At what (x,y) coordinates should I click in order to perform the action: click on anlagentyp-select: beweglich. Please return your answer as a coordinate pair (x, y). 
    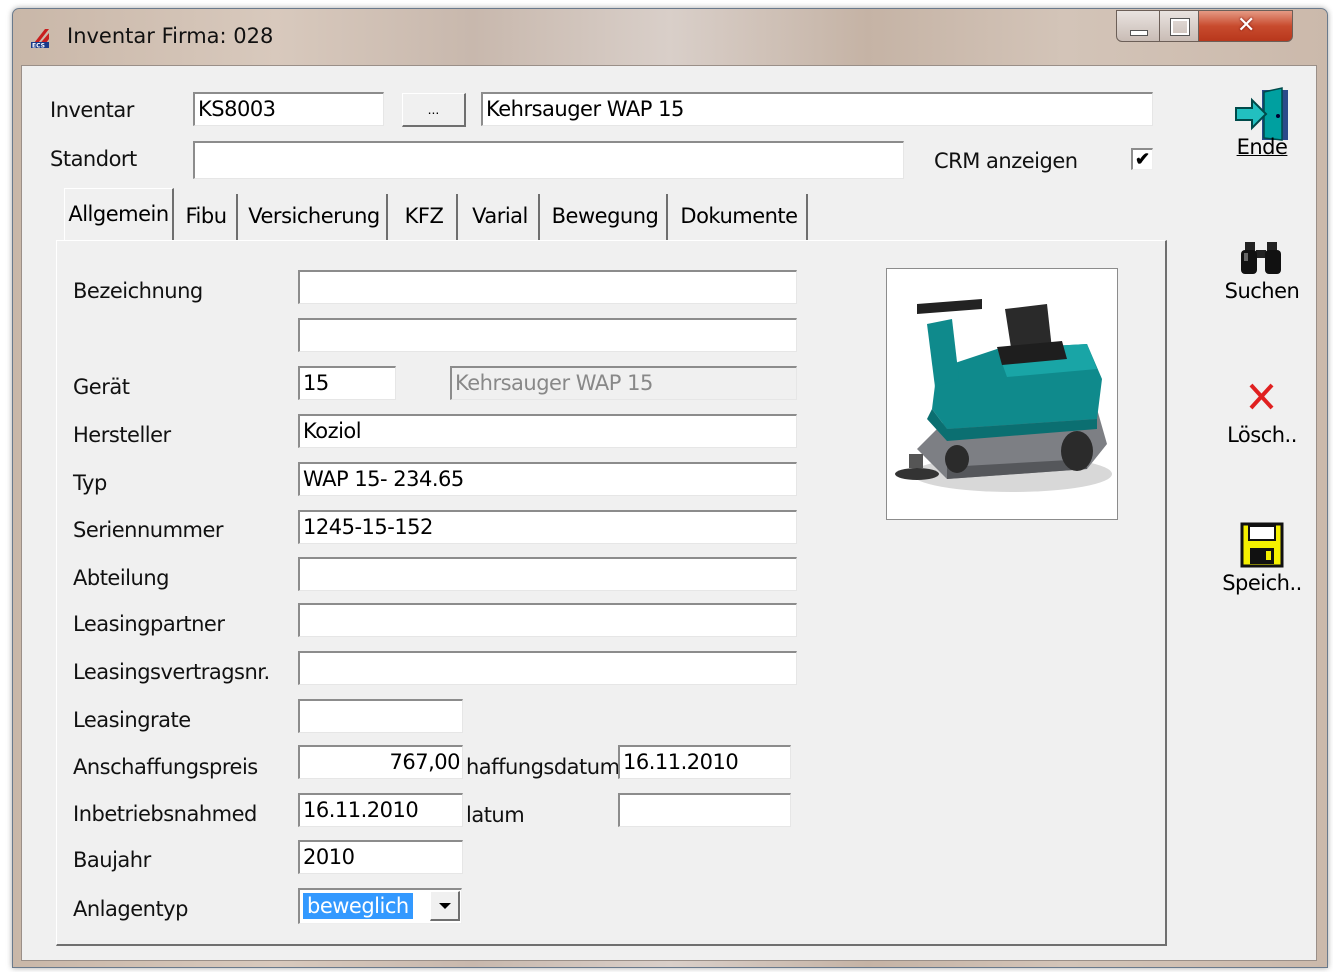
    Looking at the image, I should click on (380, 906).